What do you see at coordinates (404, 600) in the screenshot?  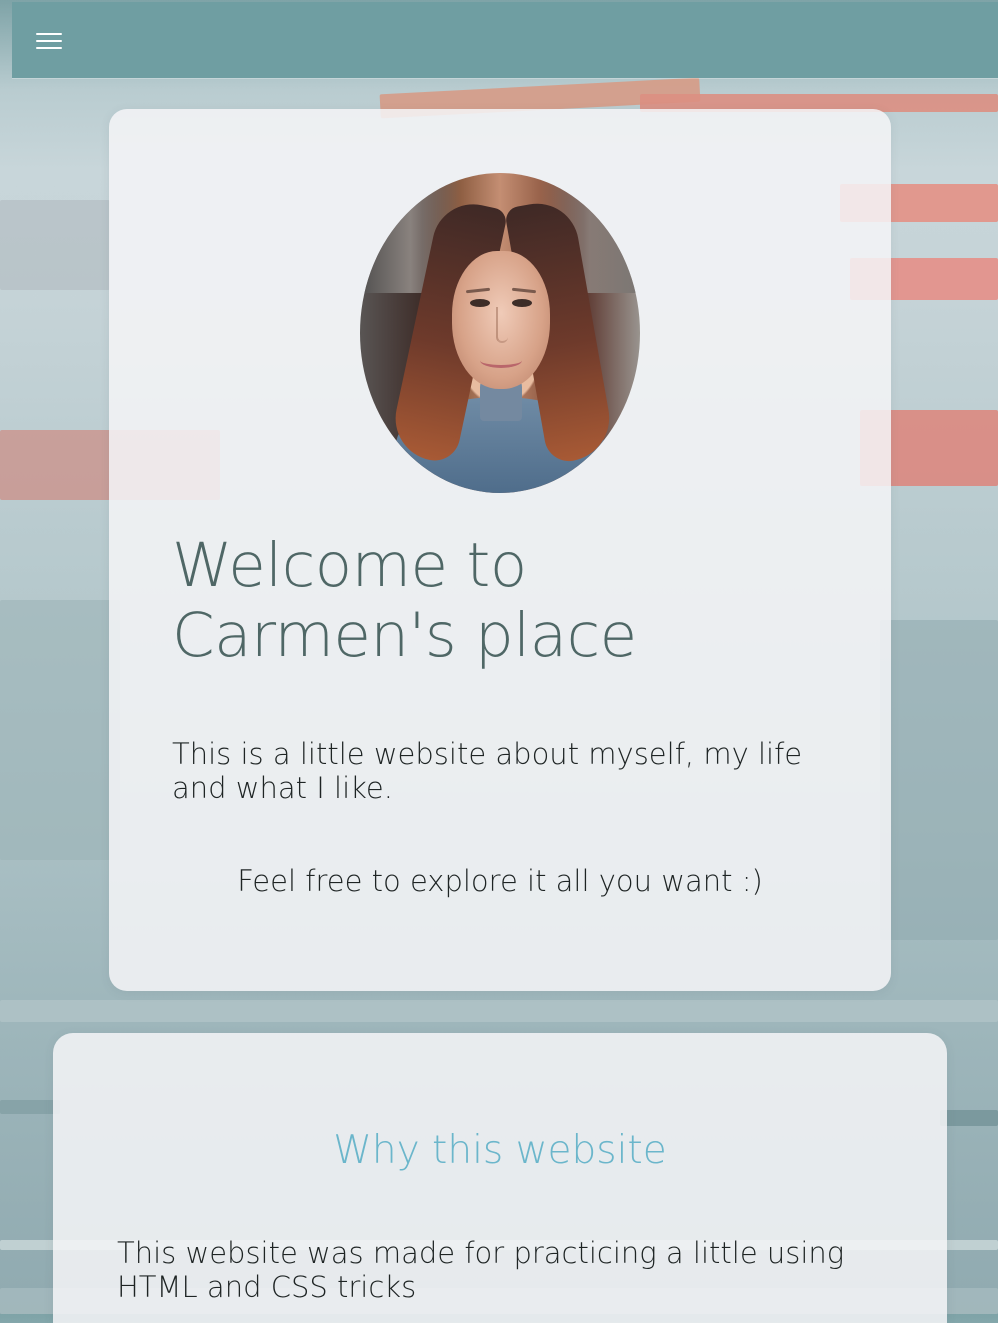 I see `page-title: Welcome to Carmen's place` at bounding box center [404, 600].